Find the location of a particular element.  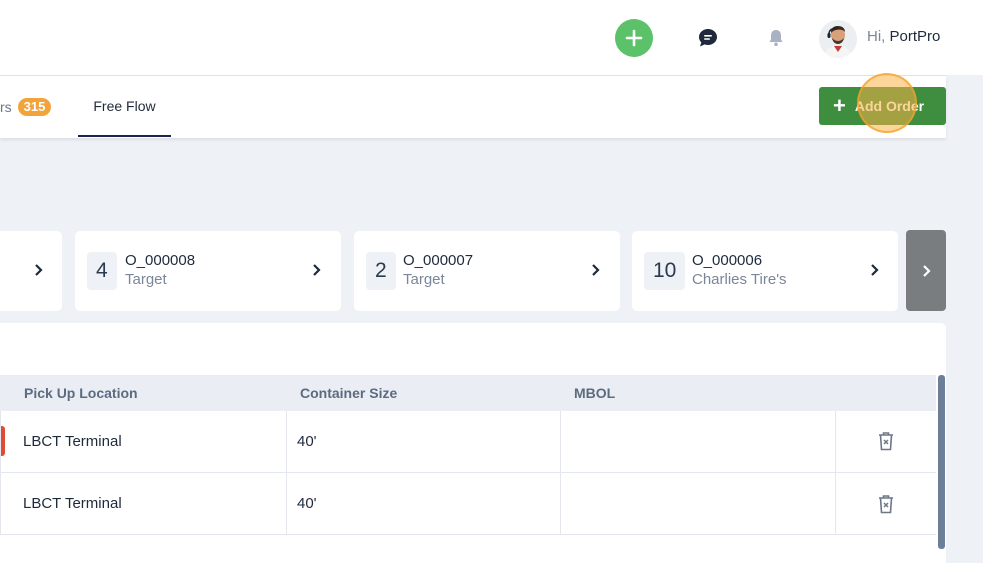

add-order-label: Add Order is located at coordinates (889, 106).